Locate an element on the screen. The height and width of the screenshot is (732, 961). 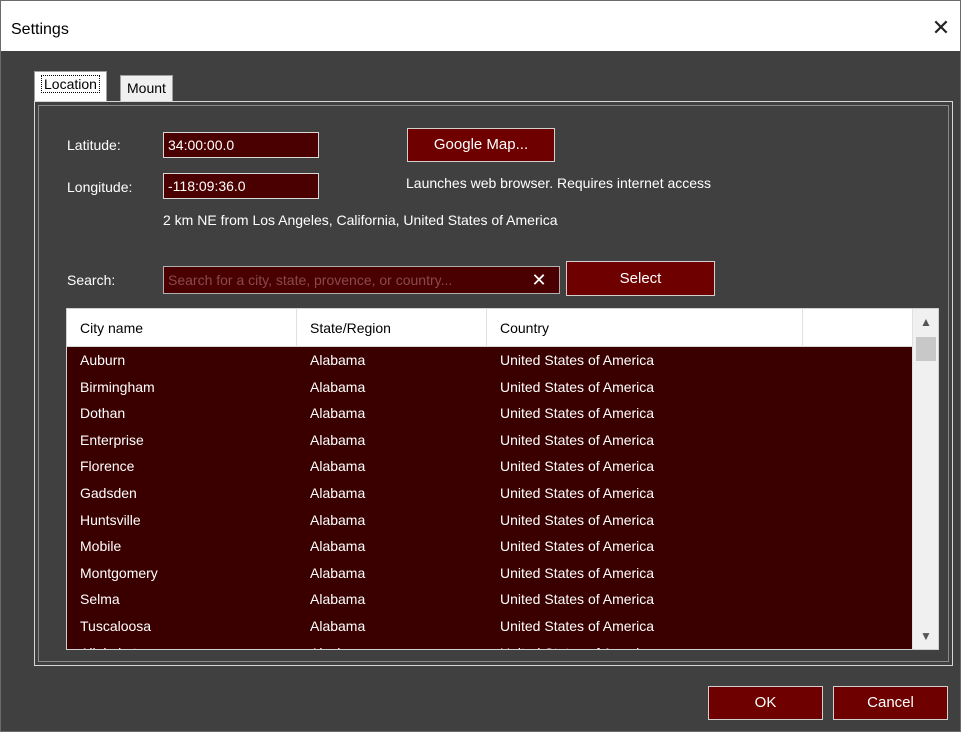
cancel-button: Cancel is located at coordinates (890, 703).